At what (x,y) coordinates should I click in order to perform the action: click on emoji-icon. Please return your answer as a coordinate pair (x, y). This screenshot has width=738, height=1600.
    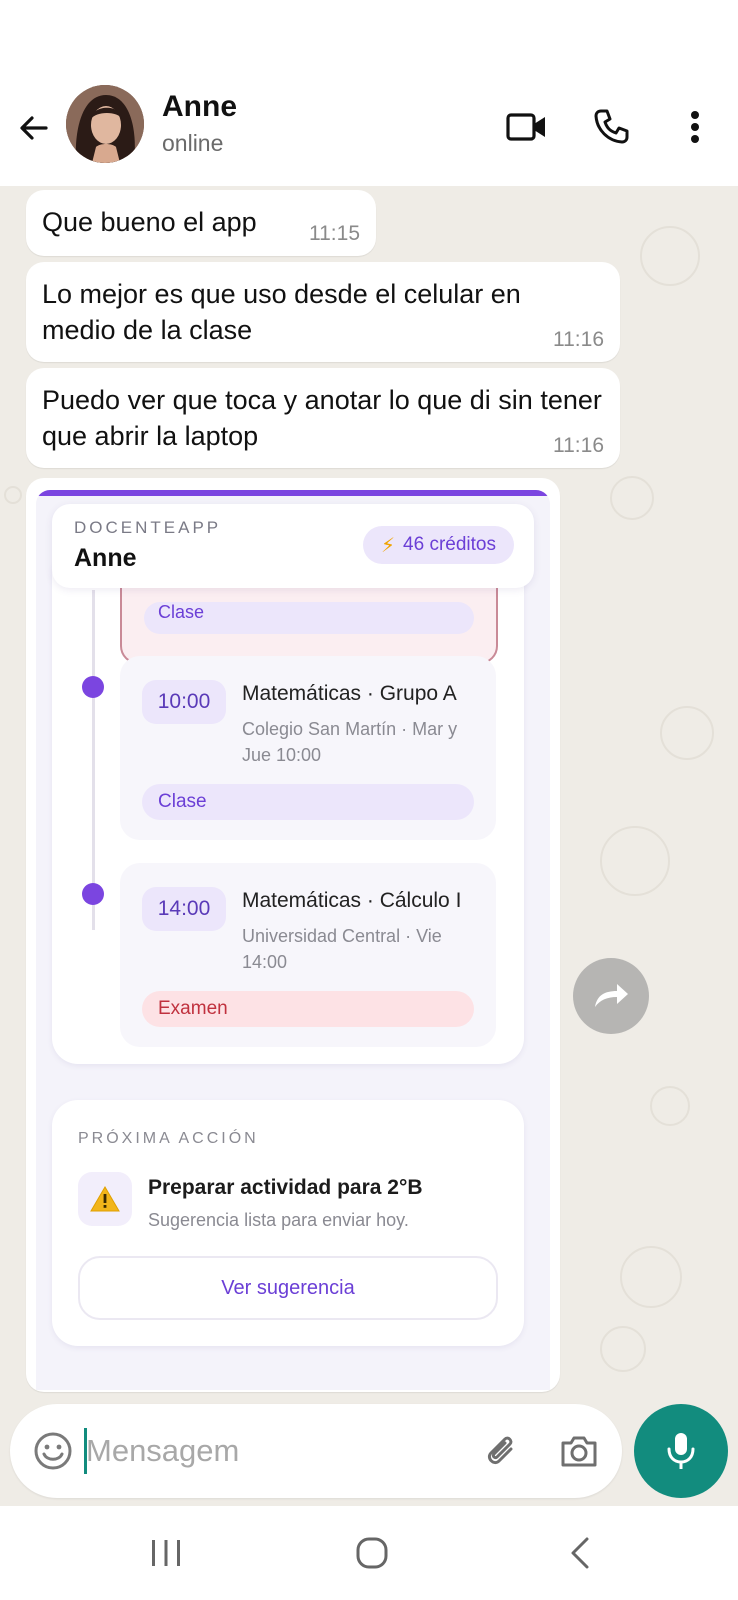
    Looking at the image, I should click on (53, 1451).